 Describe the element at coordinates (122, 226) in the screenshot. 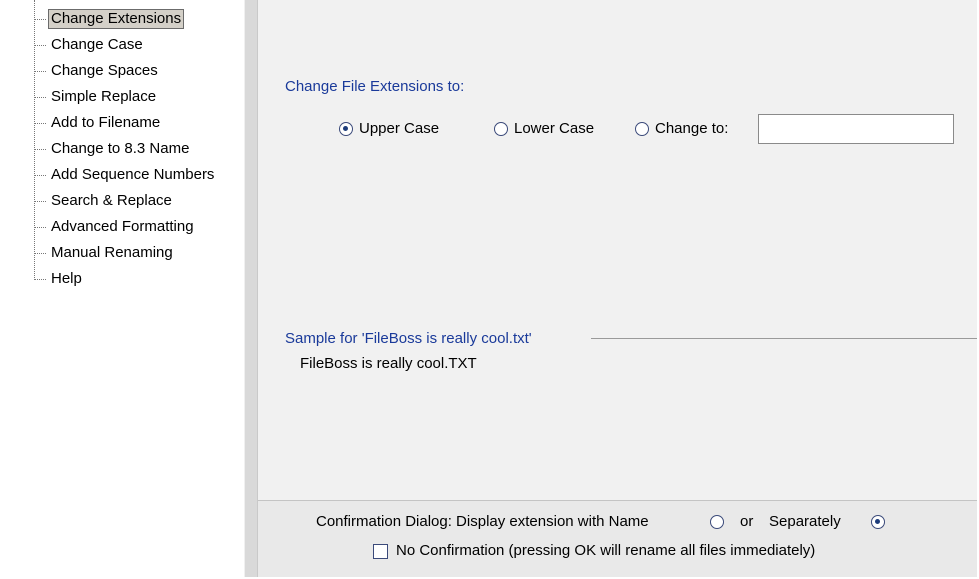

I see `tree-item-label: Advanced Formatting` at that location.